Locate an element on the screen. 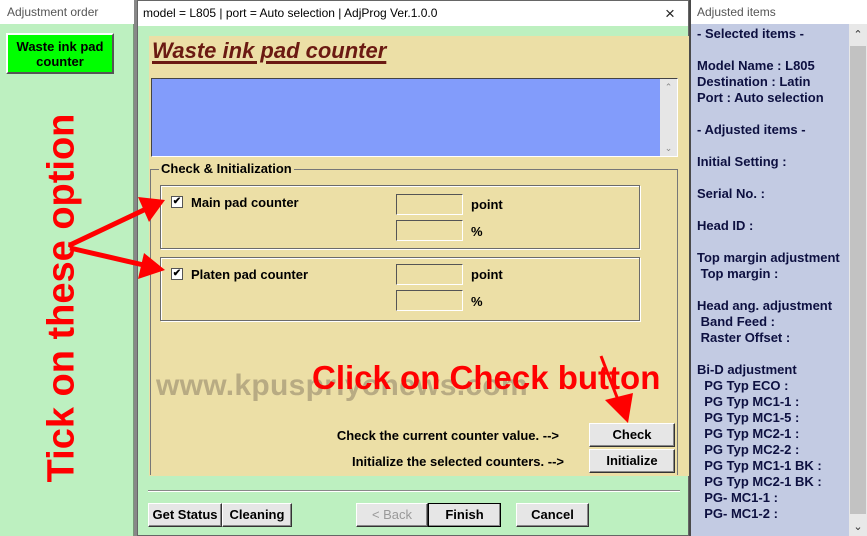 This screenshot has width=867, height=536. back-button: < Back is located at coordinates (392, 515).